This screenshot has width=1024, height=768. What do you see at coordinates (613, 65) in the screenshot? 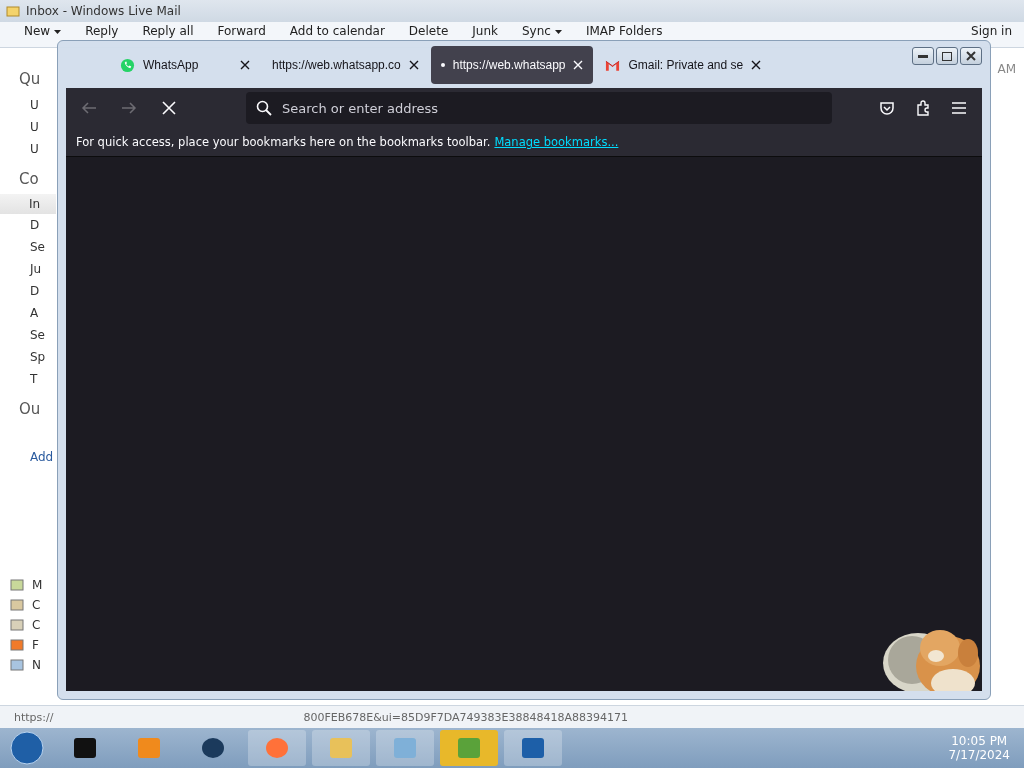
I see `envelope-icon` at bounding box center [613, 65].